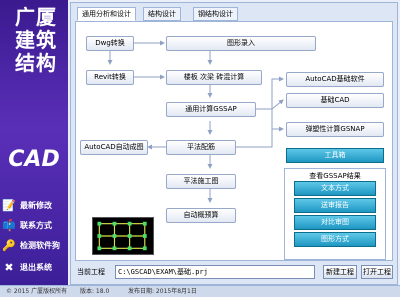  I want to click on construction-drawing-button: 平法施工图, so click(201, 181).